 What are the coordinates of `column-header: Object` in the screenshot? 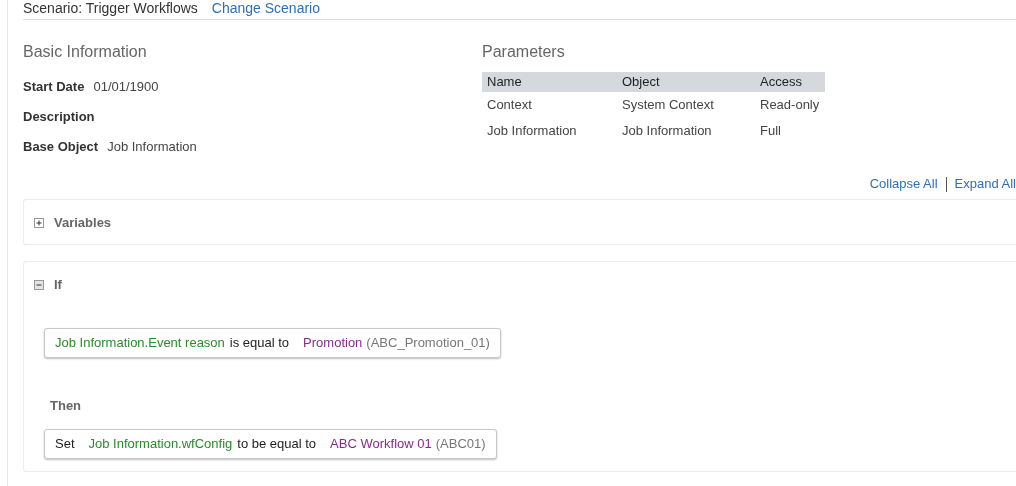 It's located at (686, 82).